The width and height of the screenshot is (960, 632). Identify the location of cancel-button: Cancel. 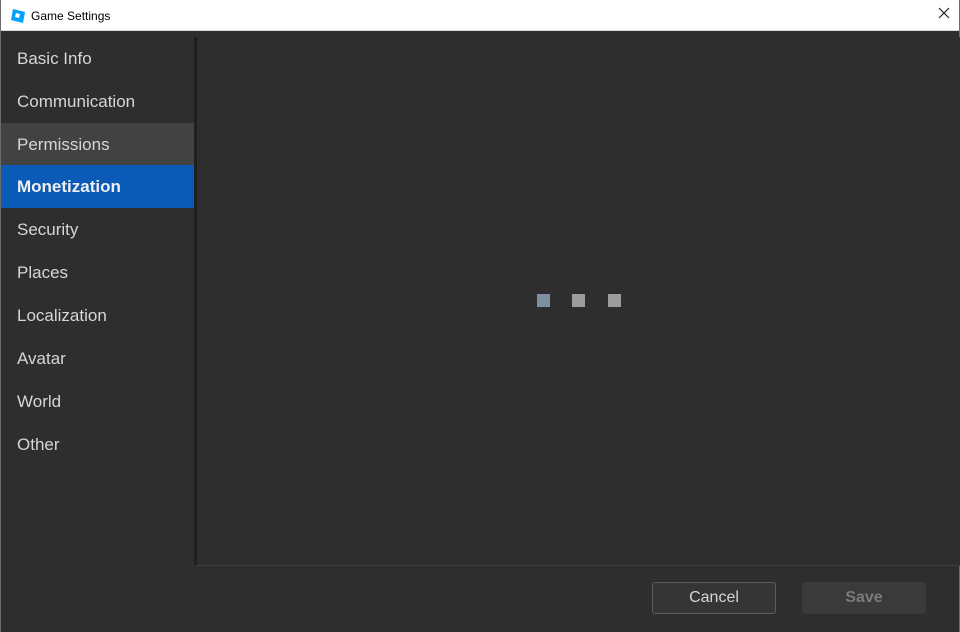
(714, 598).